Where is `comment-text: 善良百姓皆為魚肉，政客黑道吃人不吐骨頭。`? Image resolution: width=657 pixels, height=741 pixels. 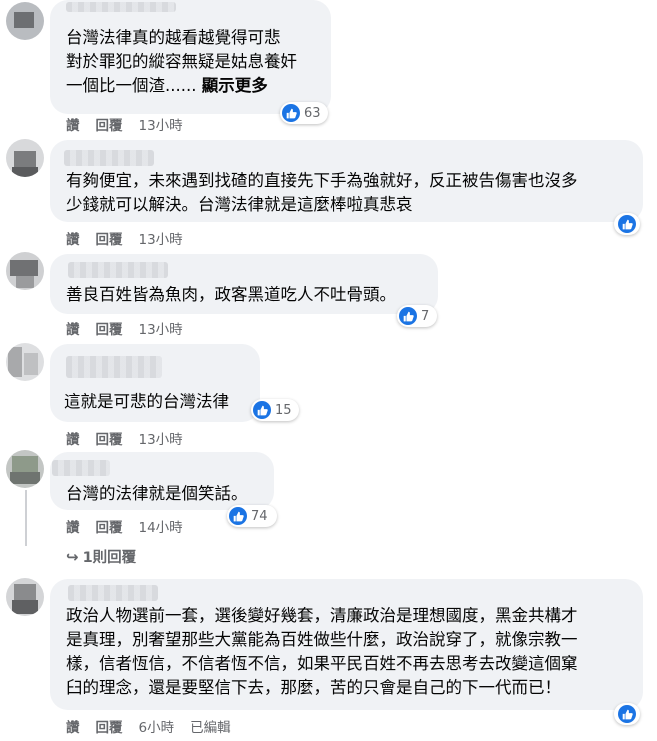
comment-text: 善良百姓皆為魚肉，政客黑道吃人不吐骨頭。 is located at coordinates (231, 294).